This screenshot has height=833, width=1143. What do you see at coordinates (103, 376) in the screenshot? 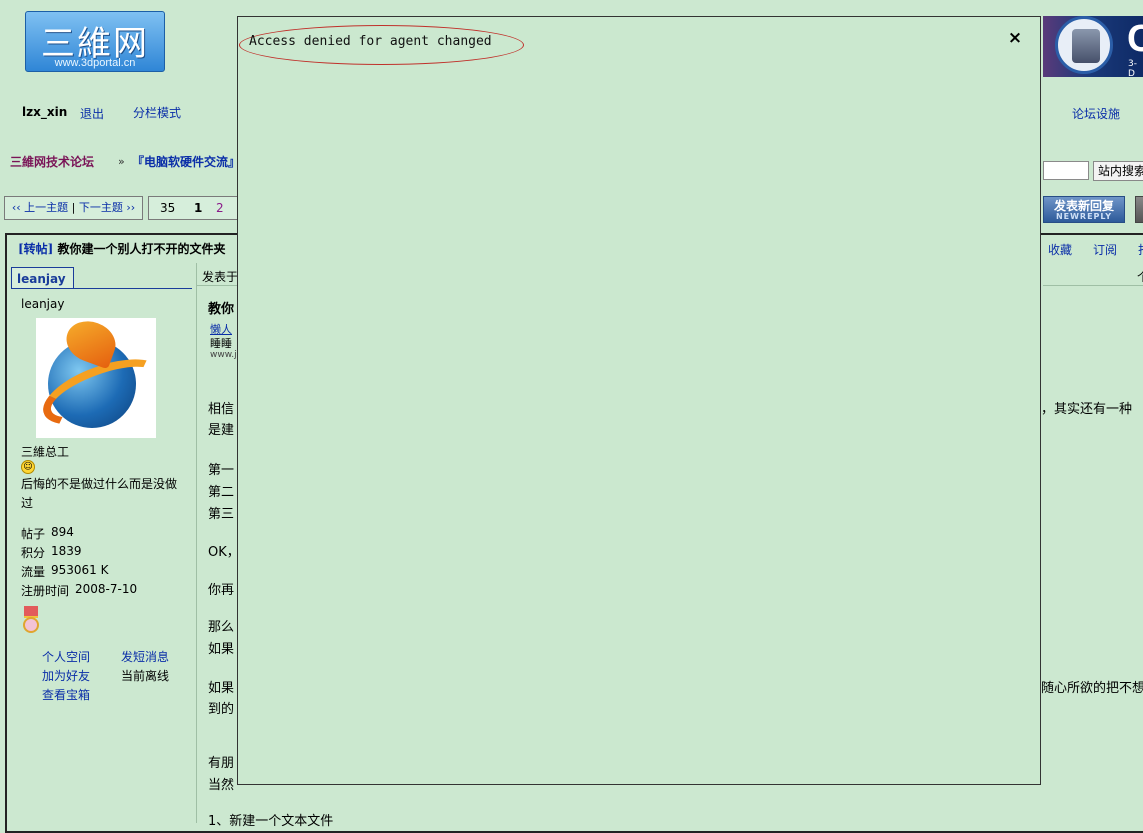
I see `author-avatar` at bounding box center [103, 376].